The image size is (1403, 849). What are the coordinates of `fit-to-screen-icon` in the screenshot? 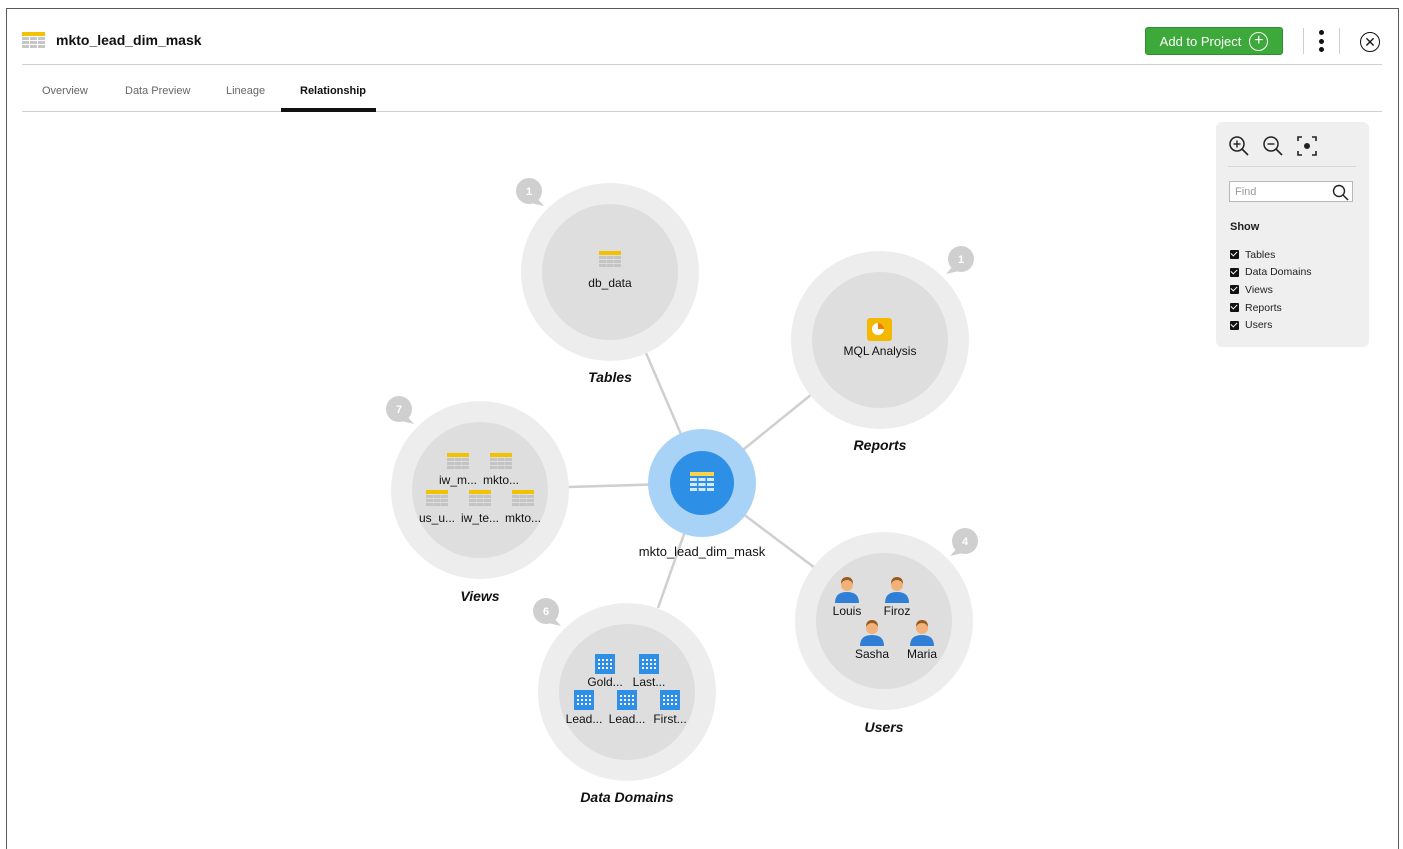 It's located at (1307, 146).